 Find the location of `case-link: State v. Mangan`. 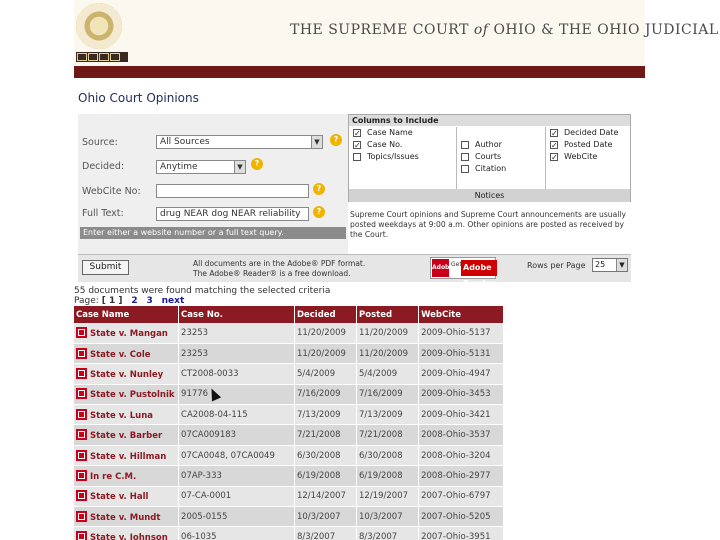

case-link: State v. Mangan is located at coordinates (129, 334).